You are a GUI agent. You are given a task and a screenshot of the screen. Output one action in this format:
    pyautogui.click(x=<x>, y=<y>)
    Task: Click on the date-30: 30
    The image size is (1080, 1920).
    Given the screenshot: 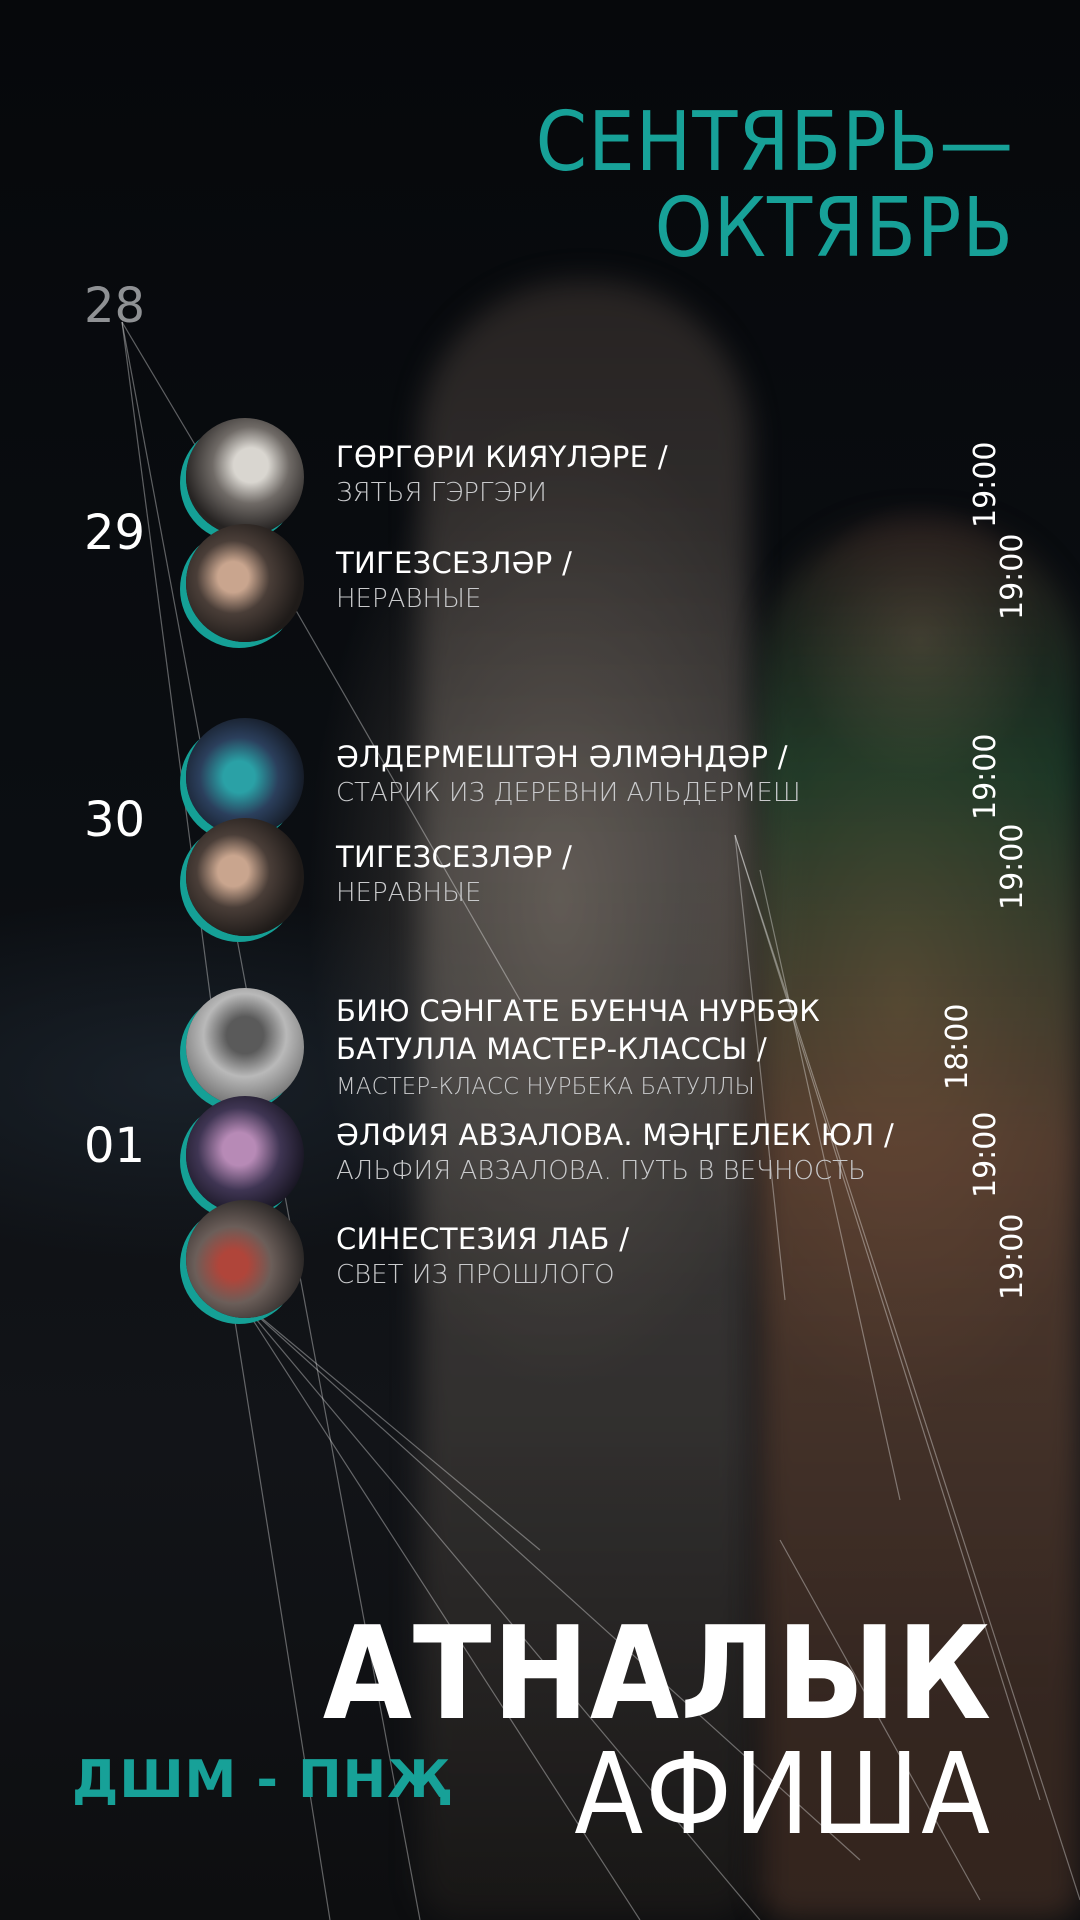 What is the action you would take?
    pyautogui.click(x=115, y=820)
    